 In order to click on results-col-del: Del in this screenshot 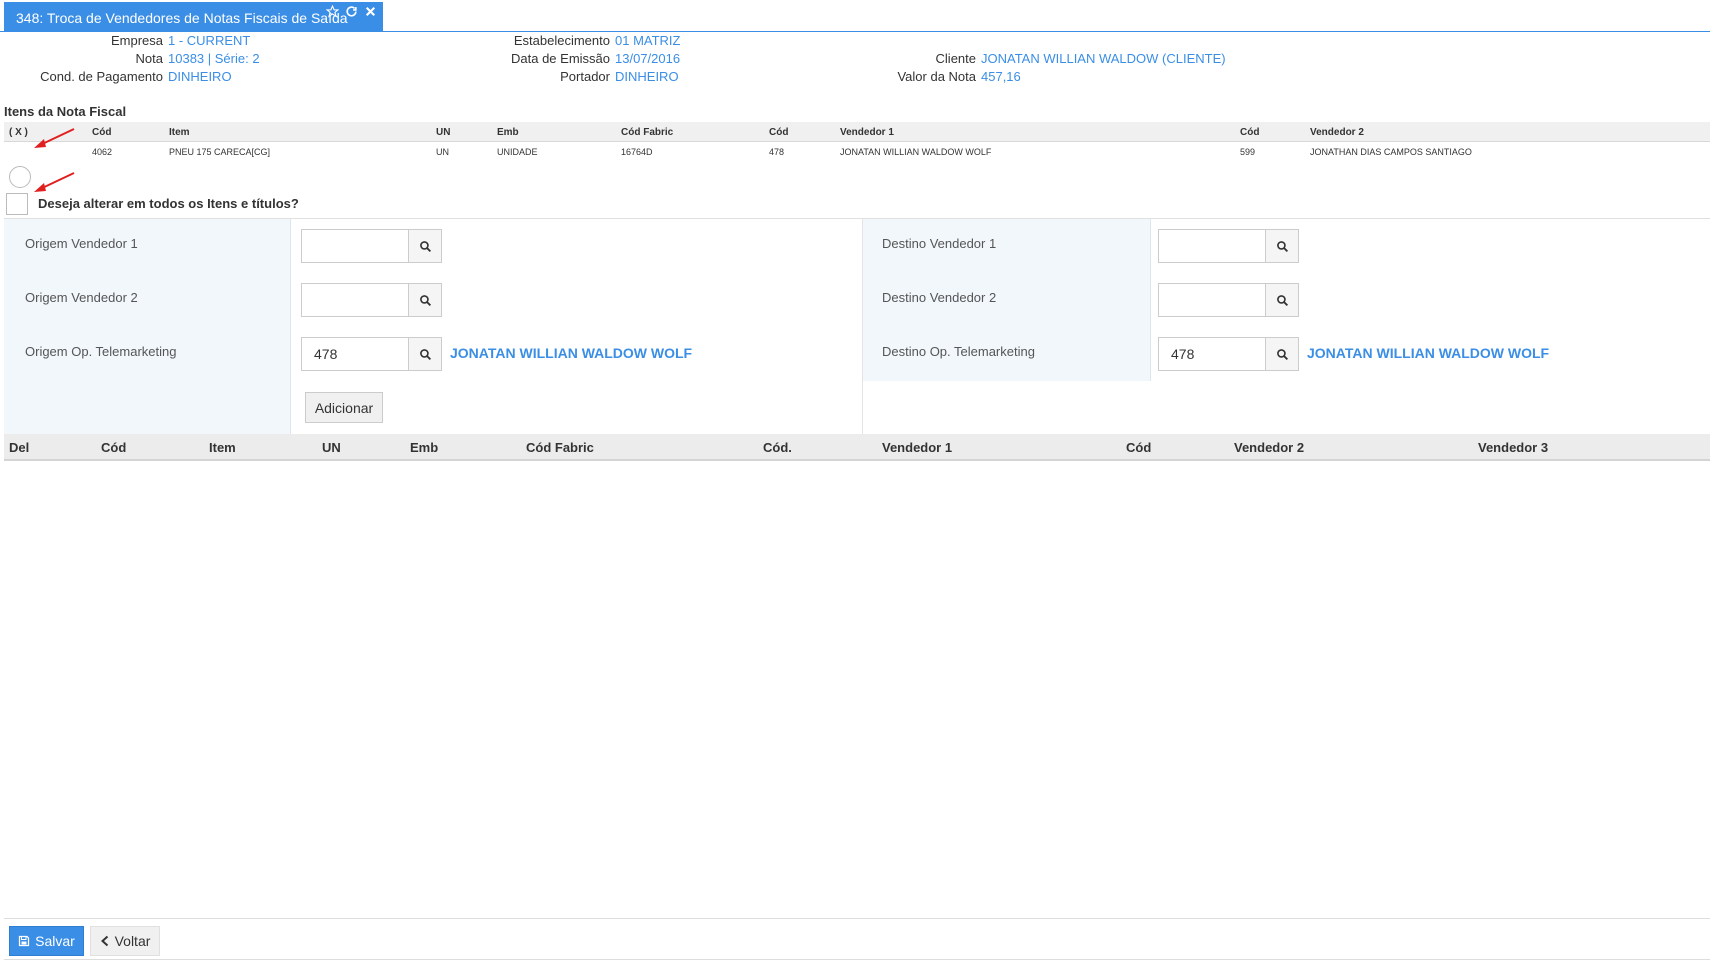, I will do `click(19, 447)`.